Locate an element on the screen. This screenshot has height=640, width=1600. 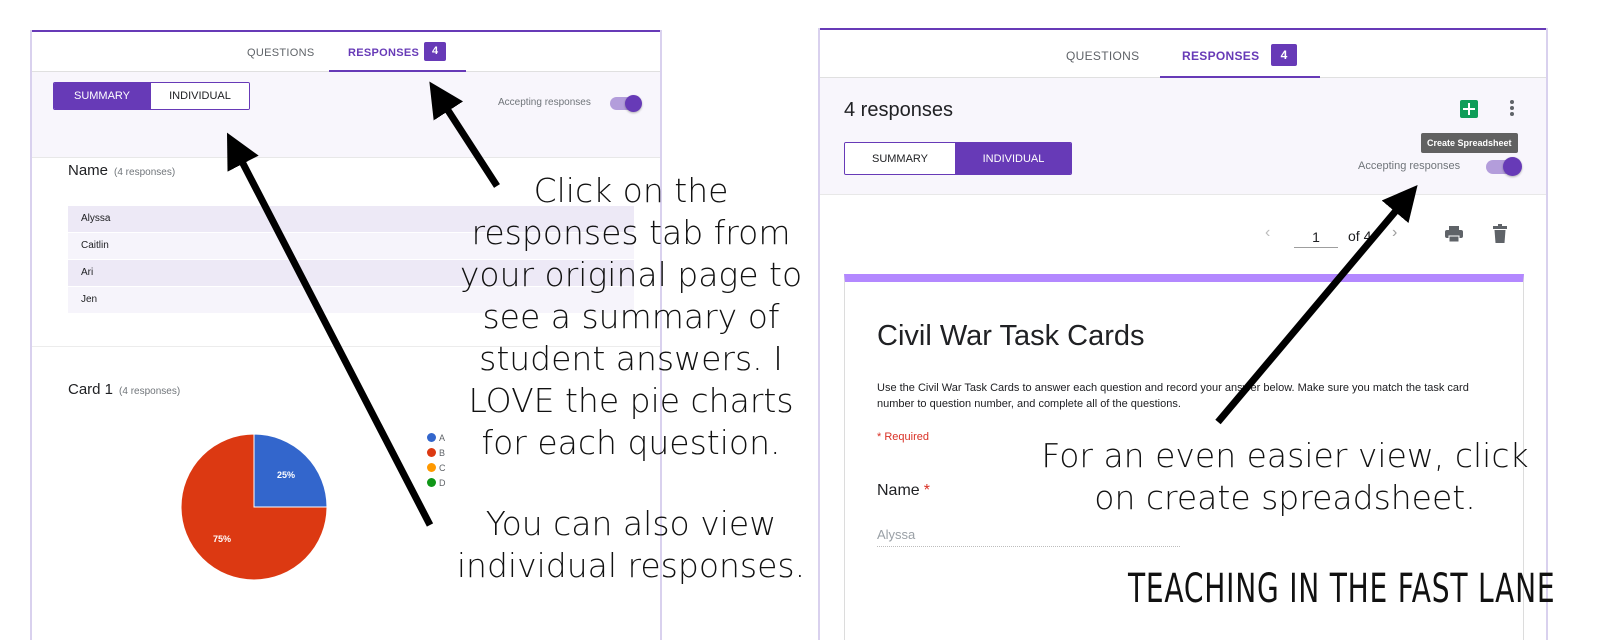
legend-dot-b is located at coordinates (431, 452).